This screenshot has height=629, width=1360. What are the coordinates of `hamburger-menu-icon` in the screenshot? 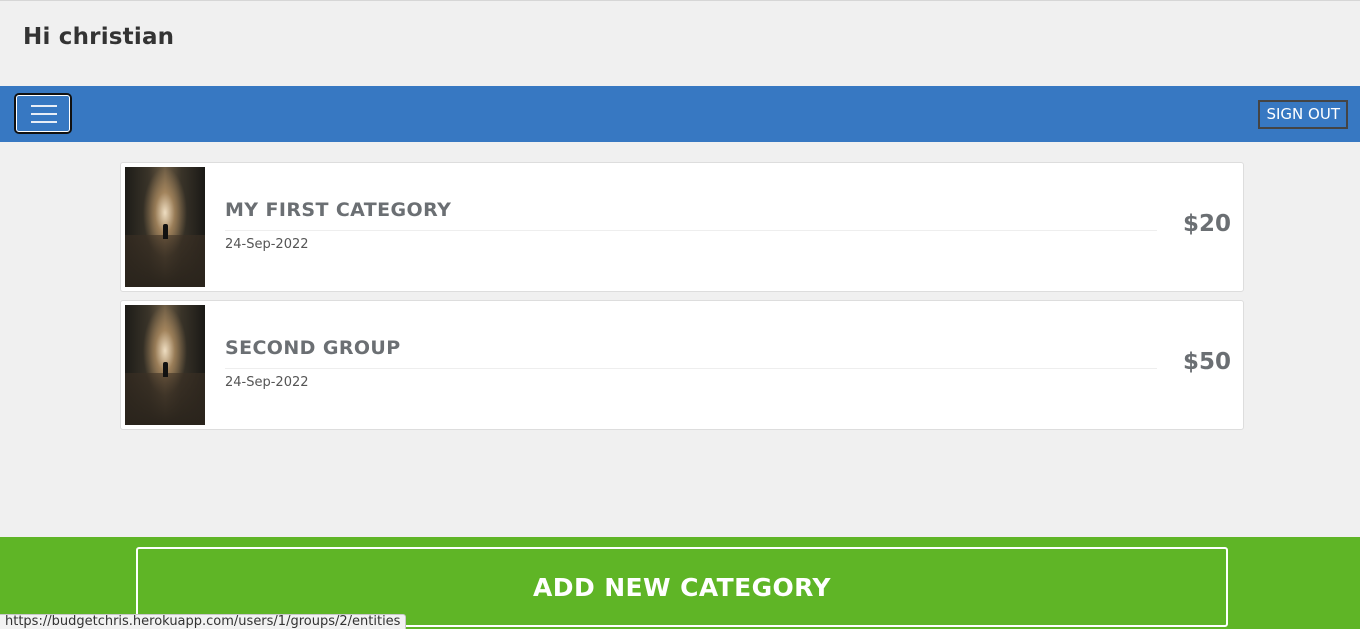 It's located at (44, 106).